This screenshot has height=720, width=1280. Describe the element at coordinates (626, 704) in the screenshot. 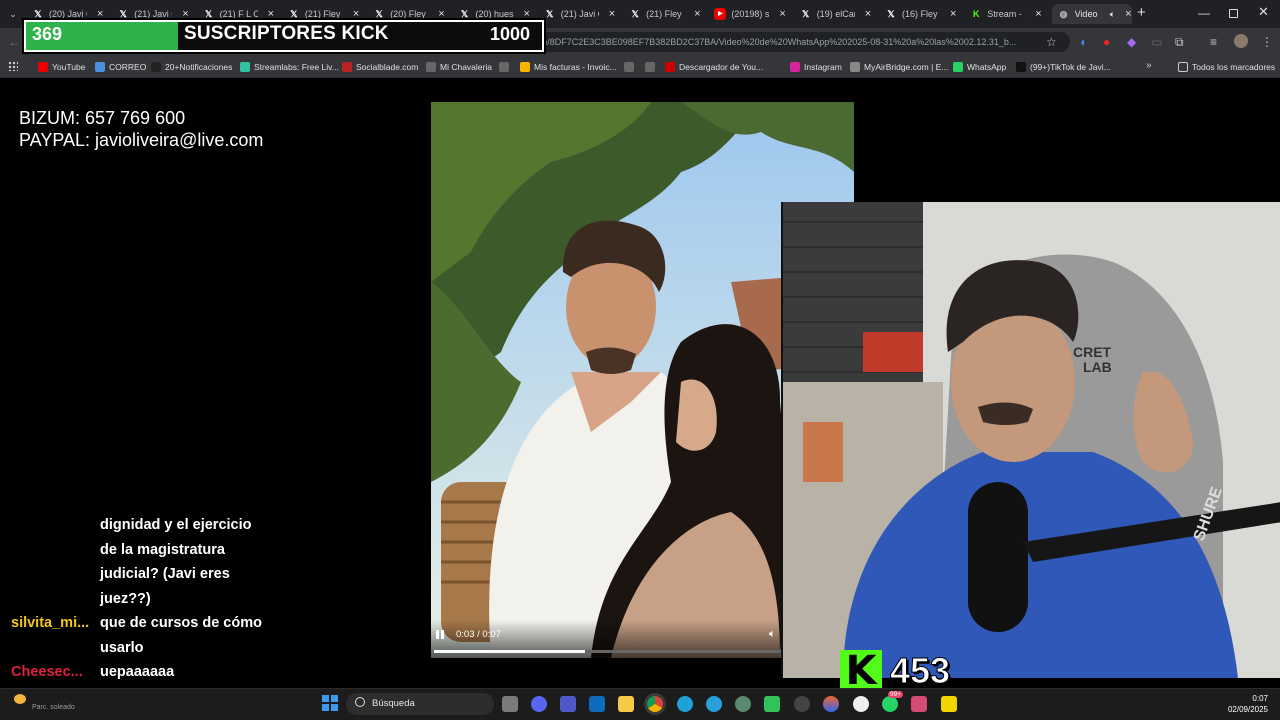

I see `file-explorer-icon` at that location.